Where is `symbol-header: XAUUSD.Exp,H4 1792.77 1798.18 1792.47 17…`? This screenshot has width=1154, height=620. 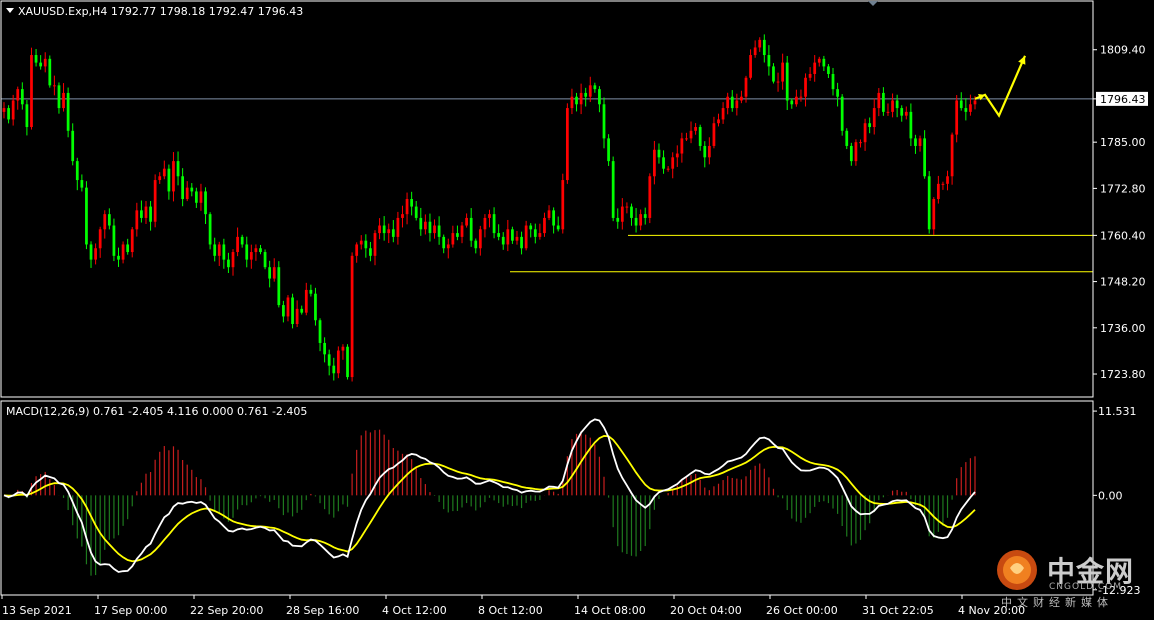
symbol-header: XAUUSD.Exp,H4 1792.77 1798.18 1792.47 17… is located at coordinates (160, 11).